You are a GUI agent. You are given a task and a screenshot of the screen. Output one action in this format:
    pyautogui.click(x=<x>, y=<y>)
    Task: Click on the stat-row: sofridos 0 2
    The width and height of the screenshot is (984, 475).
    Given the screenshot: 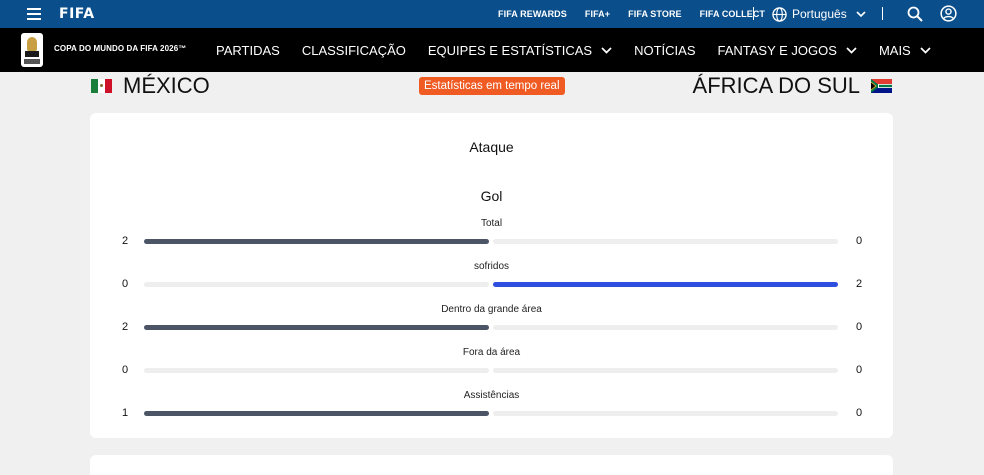 What is the action you would take?
    pyautogui.click(x=491, y=276)
    